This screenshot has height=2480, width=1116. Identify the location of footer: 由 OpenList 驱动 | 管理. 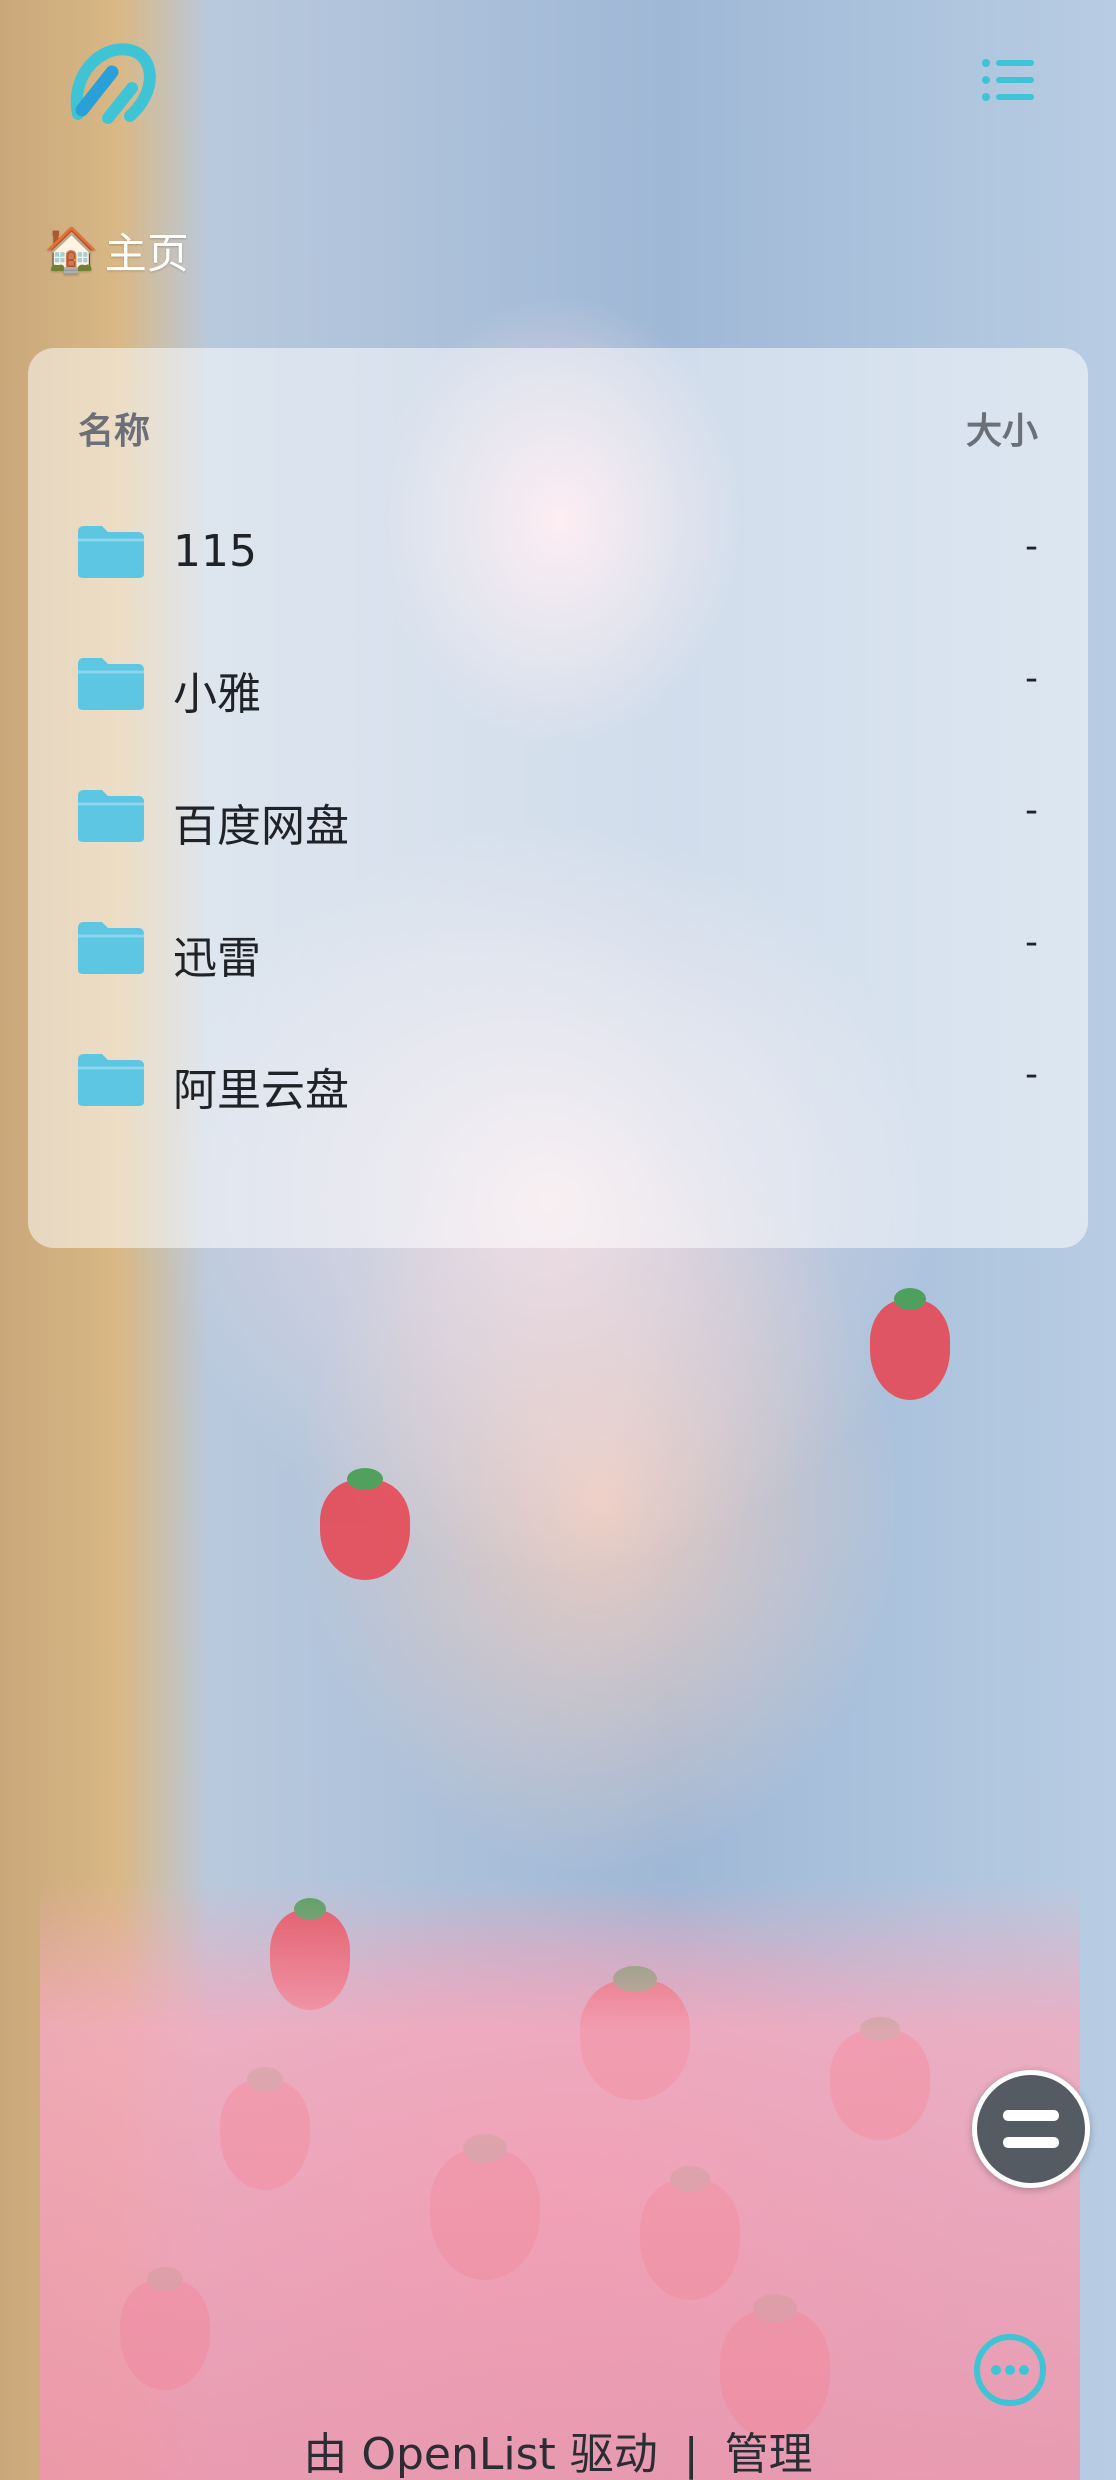
(558, 2449).